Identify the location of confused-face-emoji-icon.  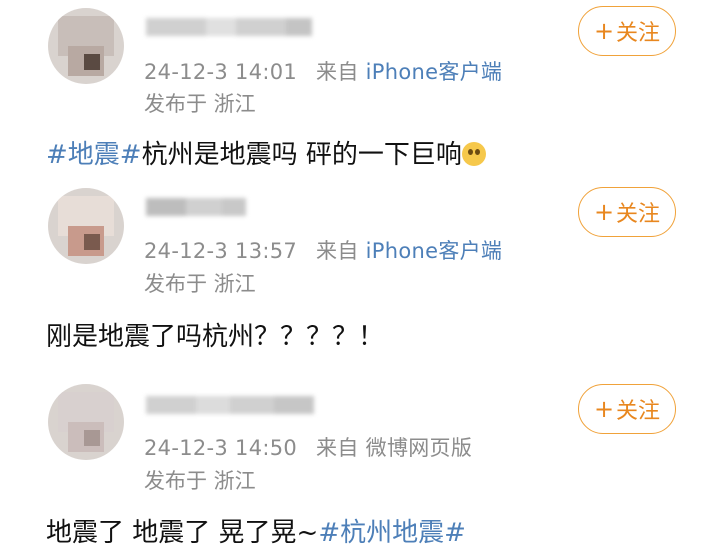
(473, 154).